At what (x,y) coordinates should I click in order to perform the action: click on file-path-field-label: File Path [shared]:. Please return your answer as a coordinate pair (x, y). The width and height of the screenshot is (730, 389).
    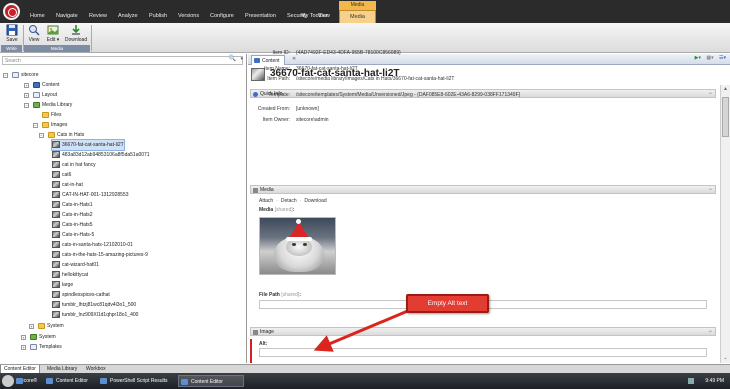
    Looking at the image, I should click on (280, 295).